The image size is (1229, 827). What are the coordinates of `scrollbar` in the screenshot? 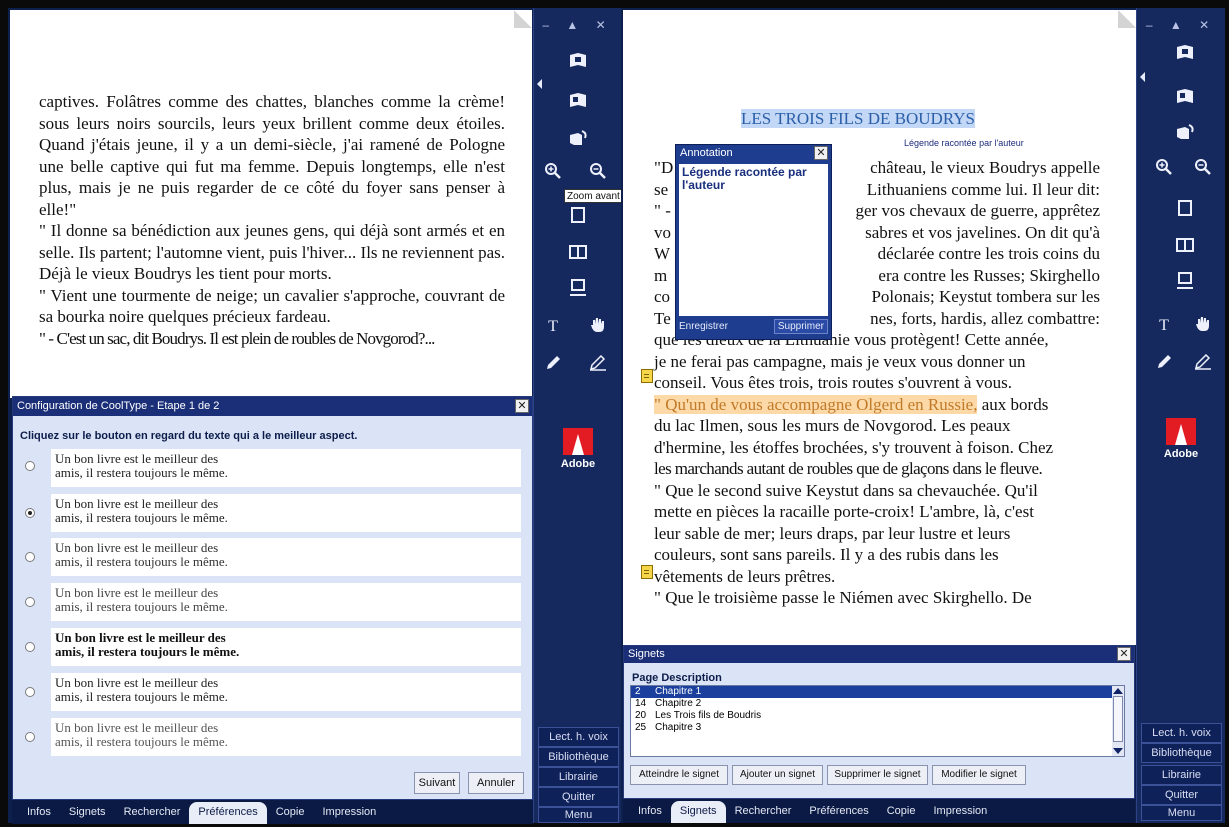 It's located at (1118, 721).